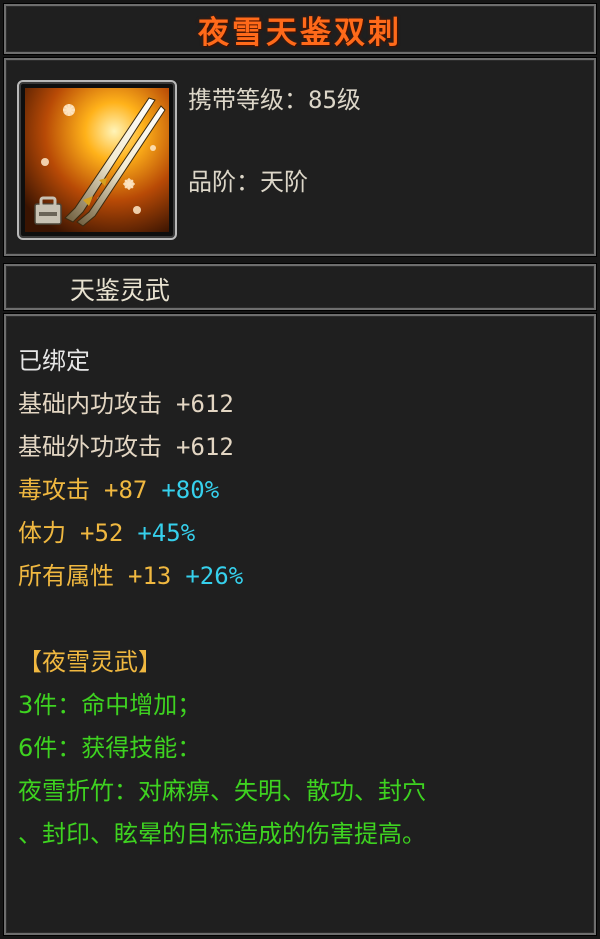  Describe the element at coordinates (300, 287) in the screenshot. I see `category-bar: 天鉴灵武` at that location.